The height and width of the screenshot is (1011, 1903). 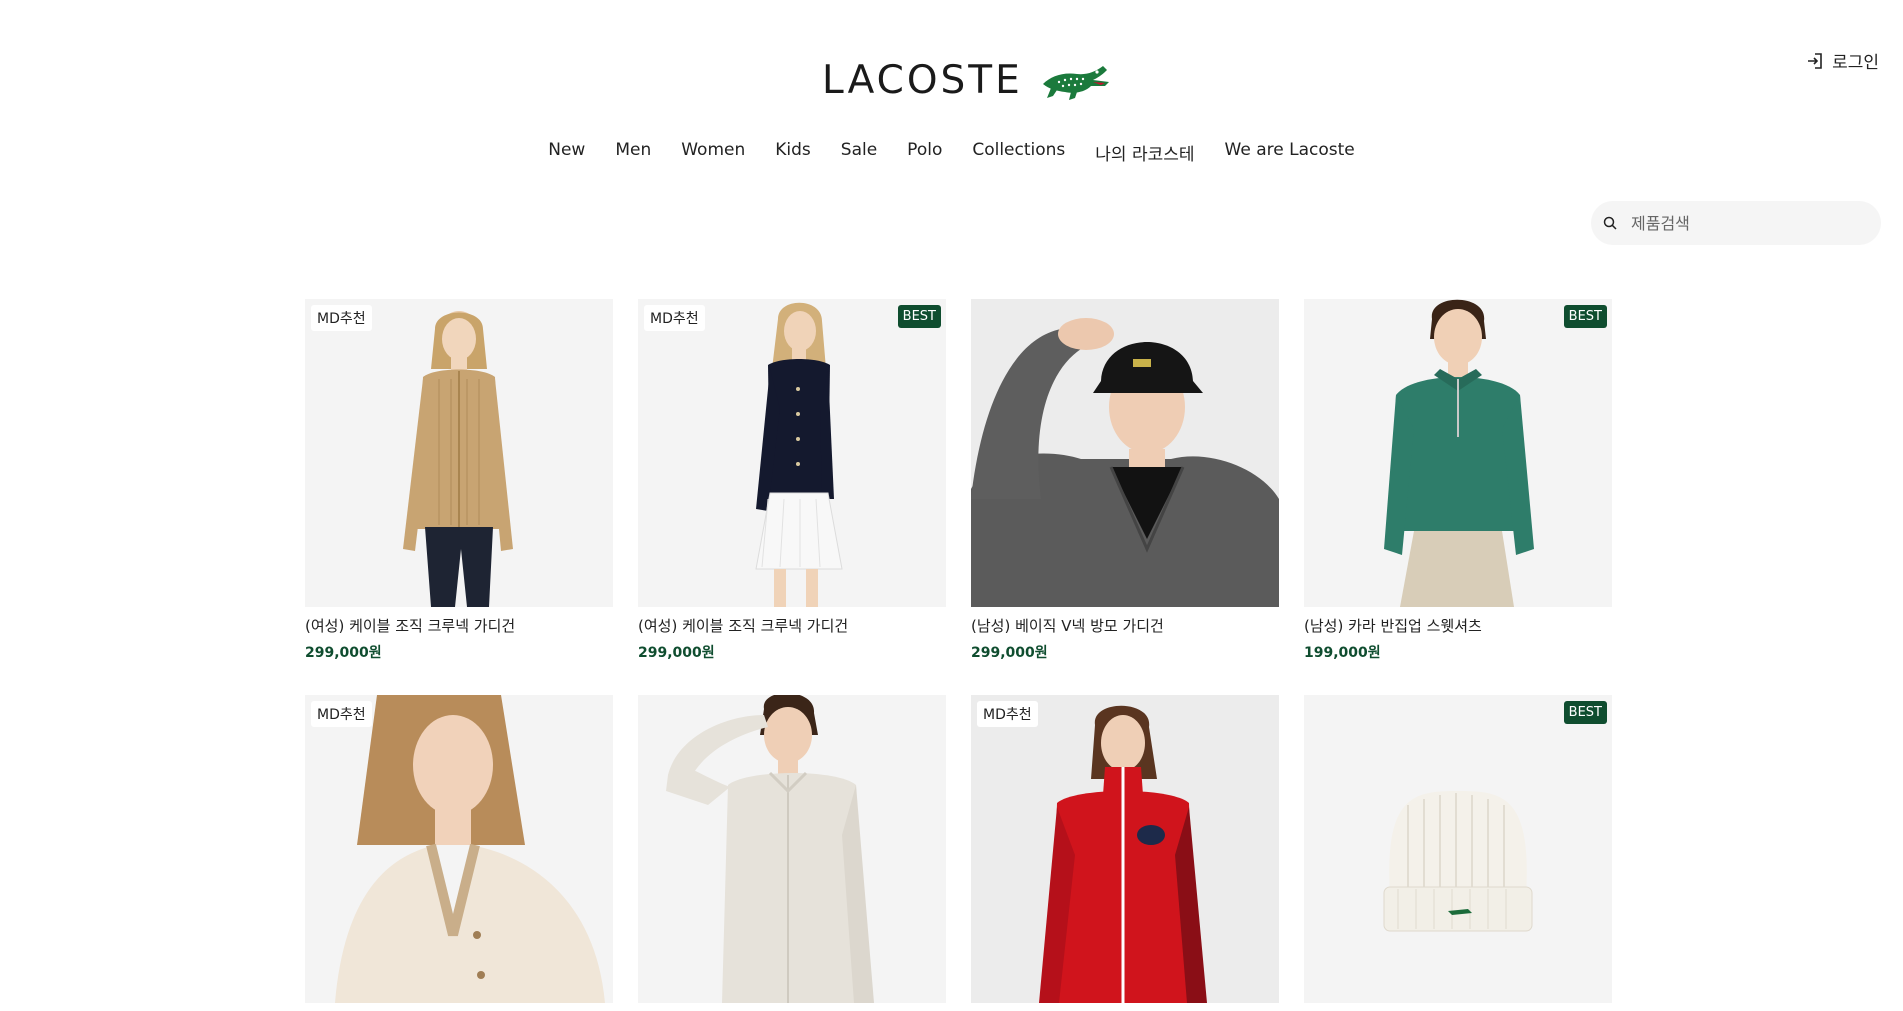 I want to click on product-card: BEST, so click(x=1458, y=853).